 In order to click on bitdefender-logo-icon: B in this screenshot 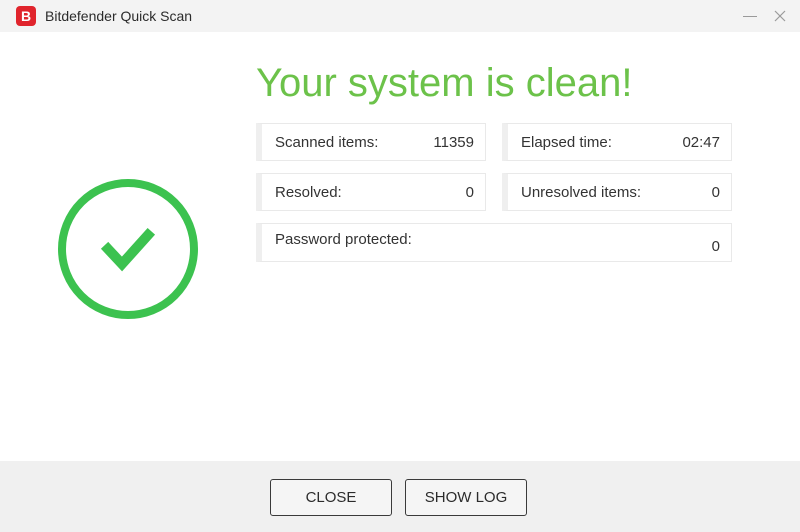, I will do `click(26, 16)`.